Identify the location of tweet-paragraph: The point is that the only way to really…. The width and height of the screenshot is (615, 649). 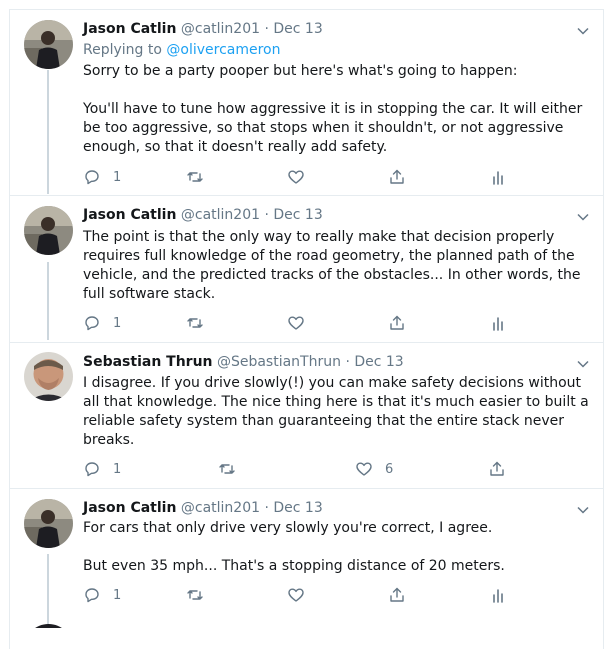
(332, 265).